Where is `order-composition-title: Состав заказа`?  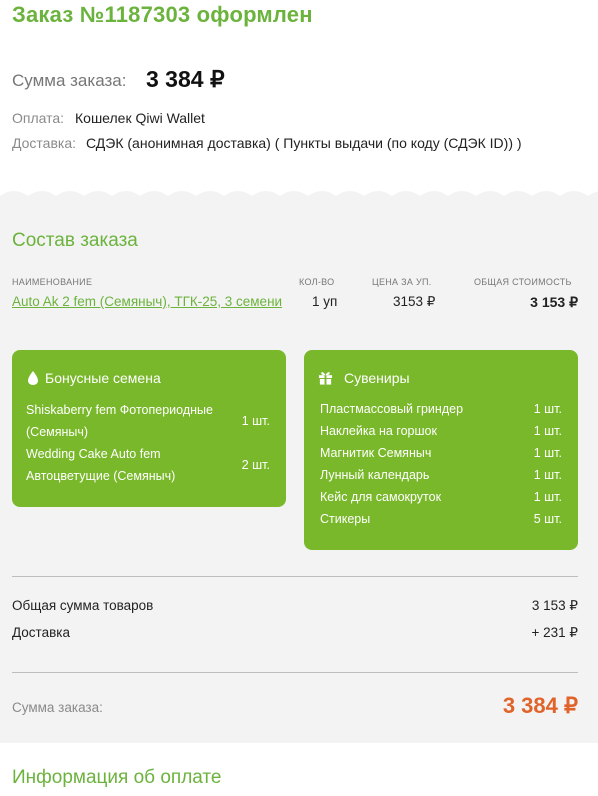
order-composition-title: Состав заказа is located at coordinates (75, 240).